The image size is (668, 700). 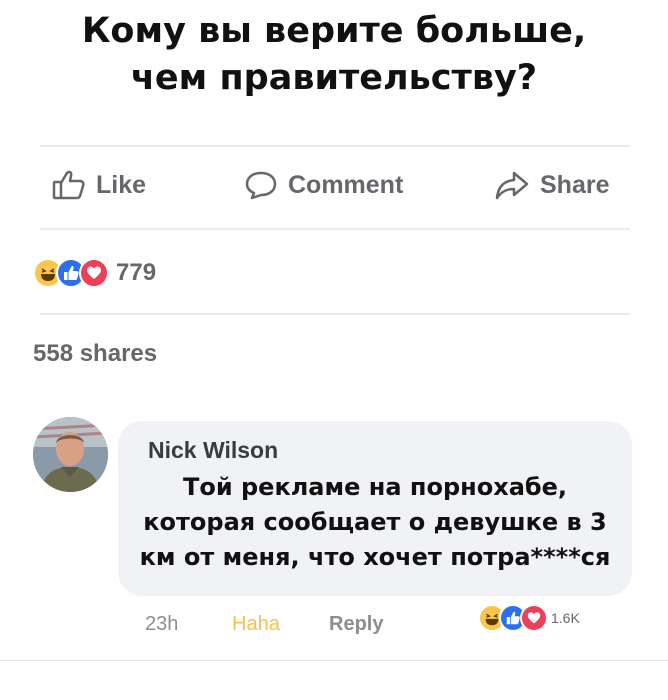 What do you see at coordinates (334, 31) in the screenshot?
I see `headline-line-1: Кому вы верите больше,` at bounding box center [334, 31].